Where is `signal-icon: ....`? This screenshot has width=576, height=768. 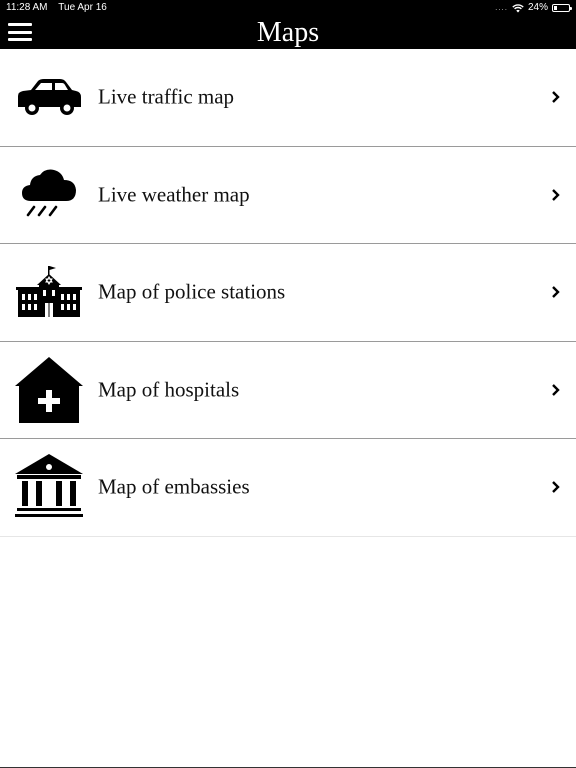
signal-icon: .... is located at coordinates (501, 7).